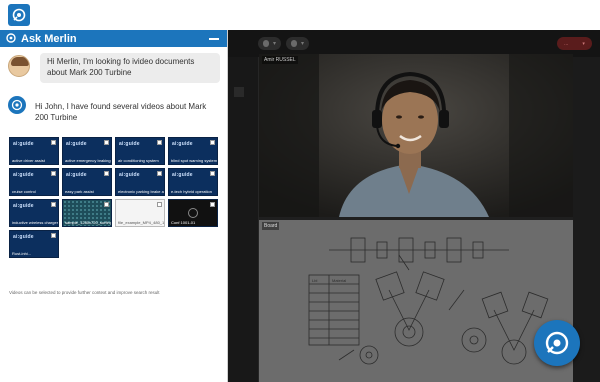 The image size is (600, 382). Describe the element at coordinates (49, 38) in the screenshot. I see `panel-title: Ask Merlin` at that location.